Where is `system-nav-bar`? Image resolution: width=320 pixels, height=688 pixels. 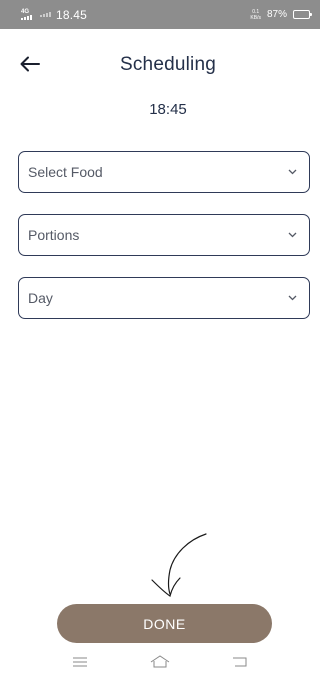
system-nav-bar is located at coordinates (160, 662).